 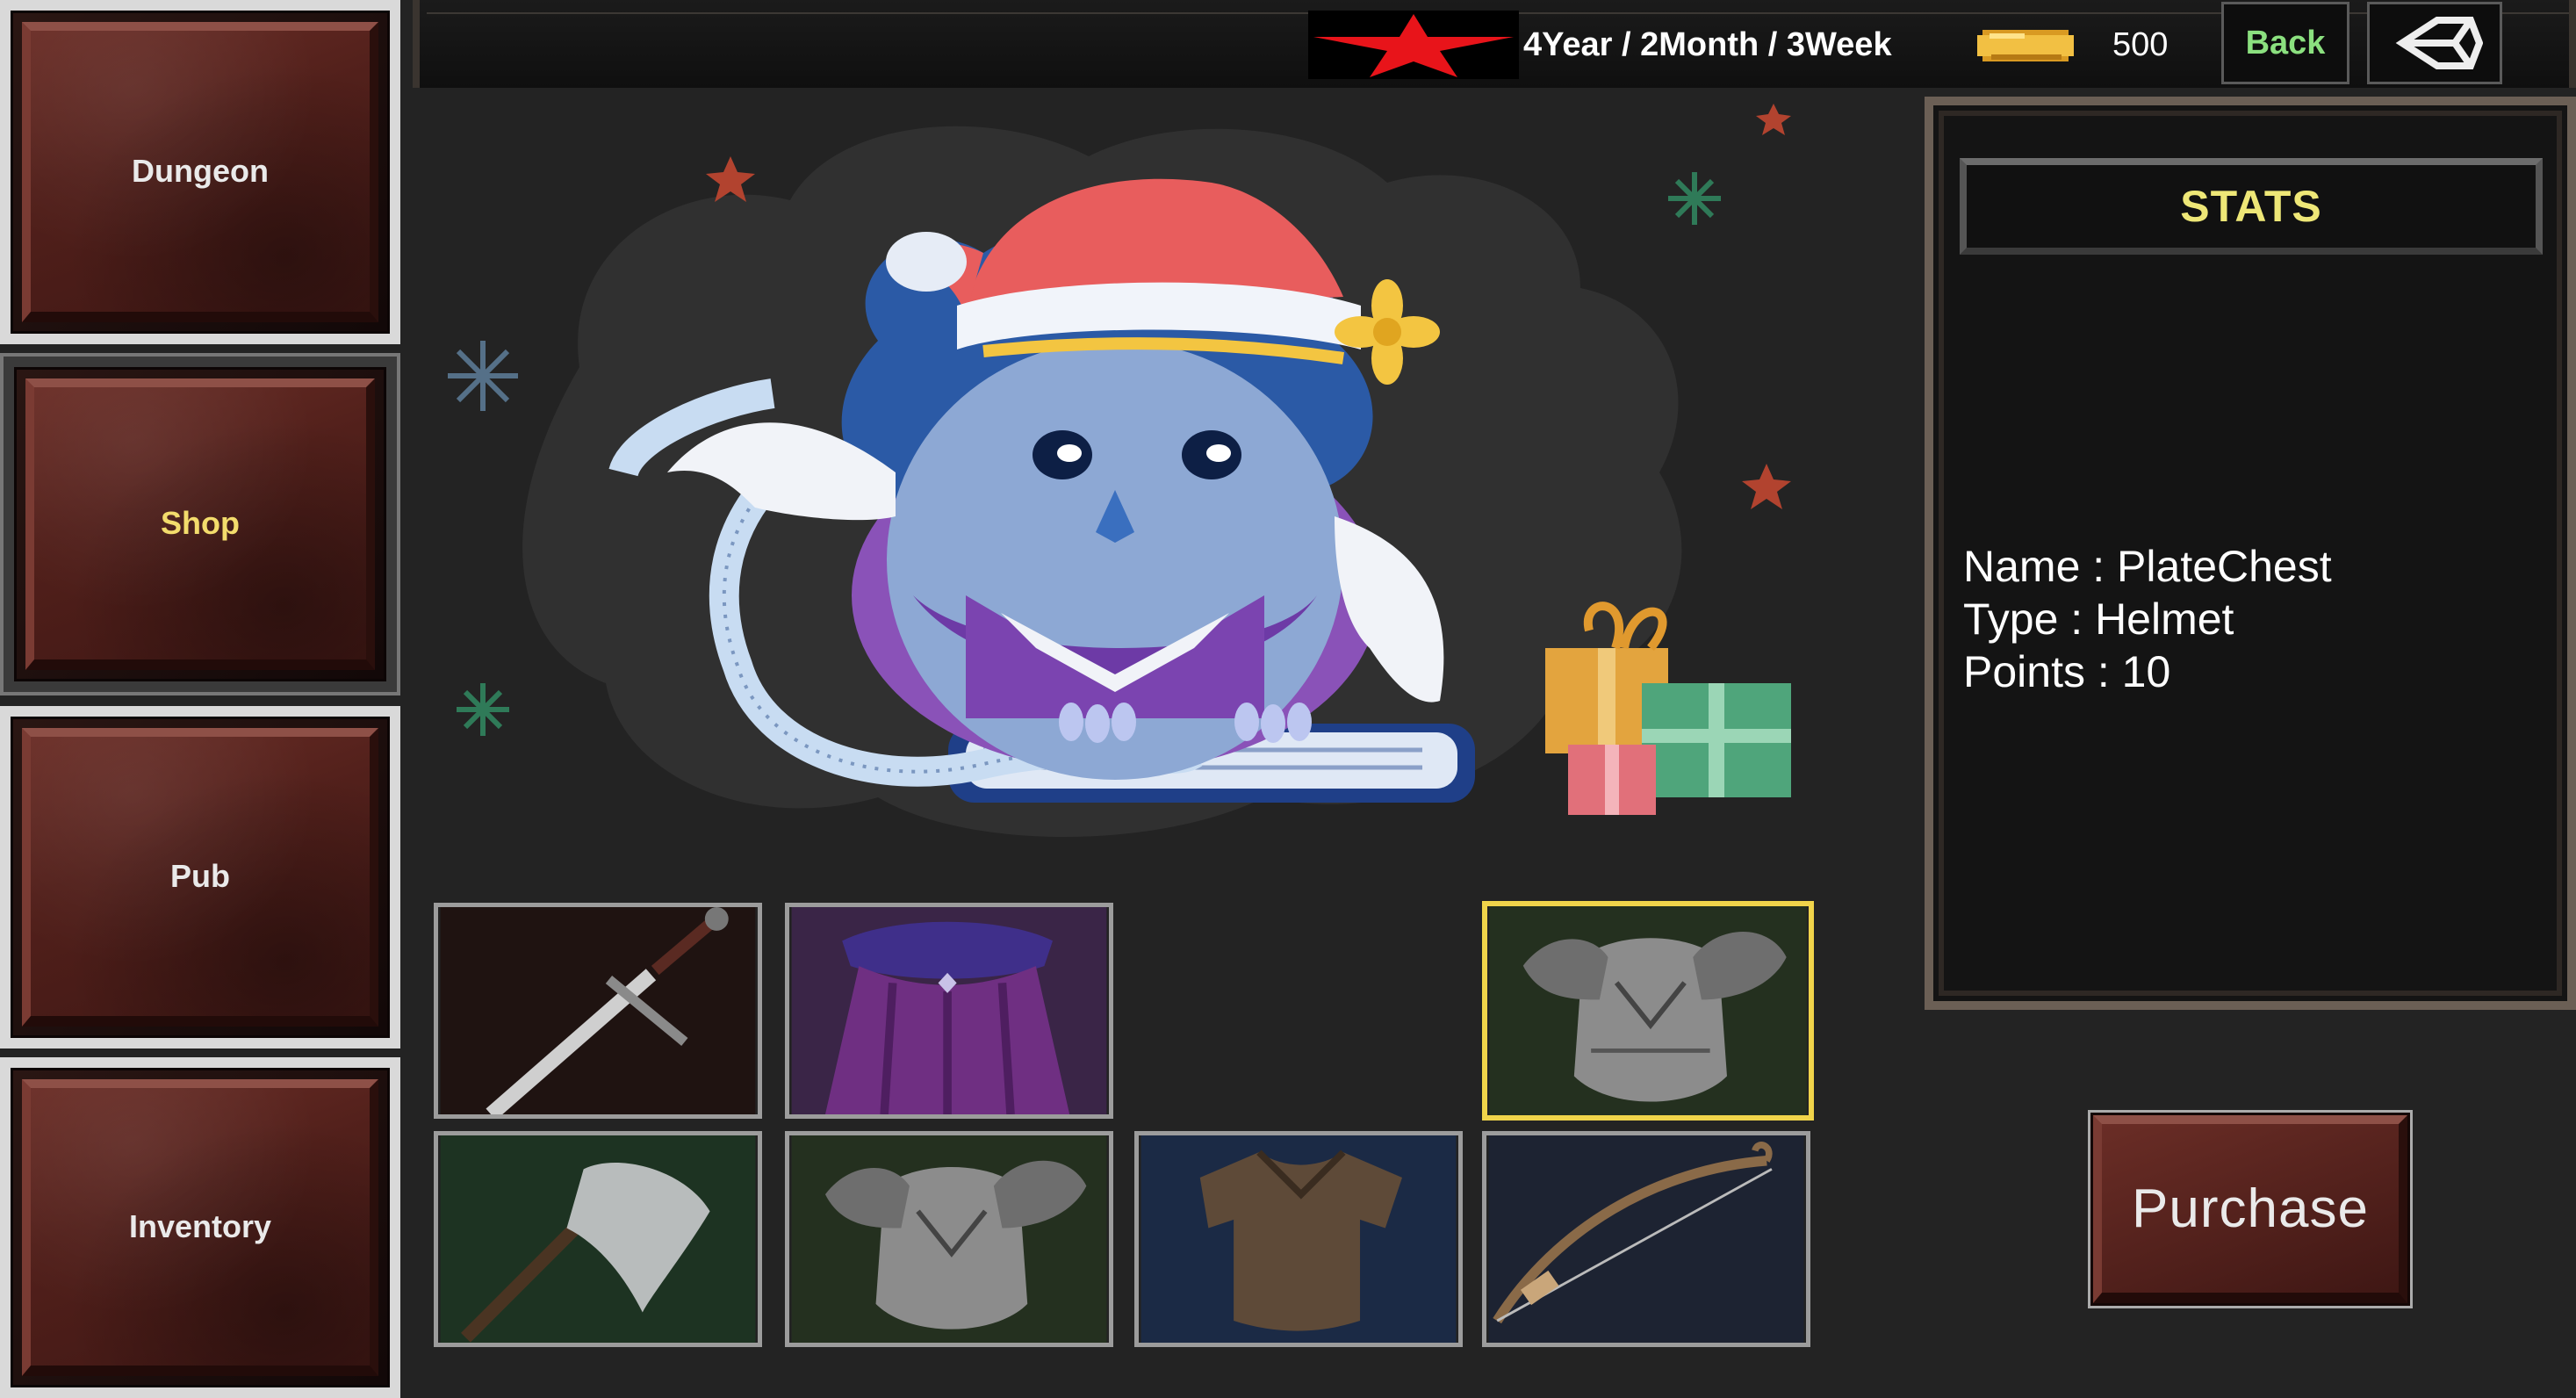 I want to click on item-slot-bow, so click(x=1646, y=1239).